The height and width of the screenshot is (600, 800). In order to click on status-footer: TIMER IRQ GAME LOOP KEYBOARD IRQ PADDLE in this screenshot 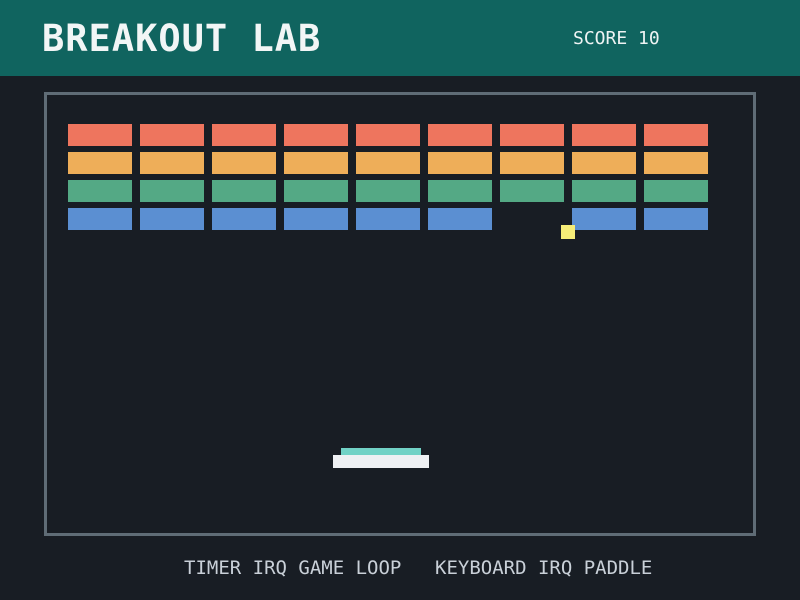, I will do `click(400, 568)`.